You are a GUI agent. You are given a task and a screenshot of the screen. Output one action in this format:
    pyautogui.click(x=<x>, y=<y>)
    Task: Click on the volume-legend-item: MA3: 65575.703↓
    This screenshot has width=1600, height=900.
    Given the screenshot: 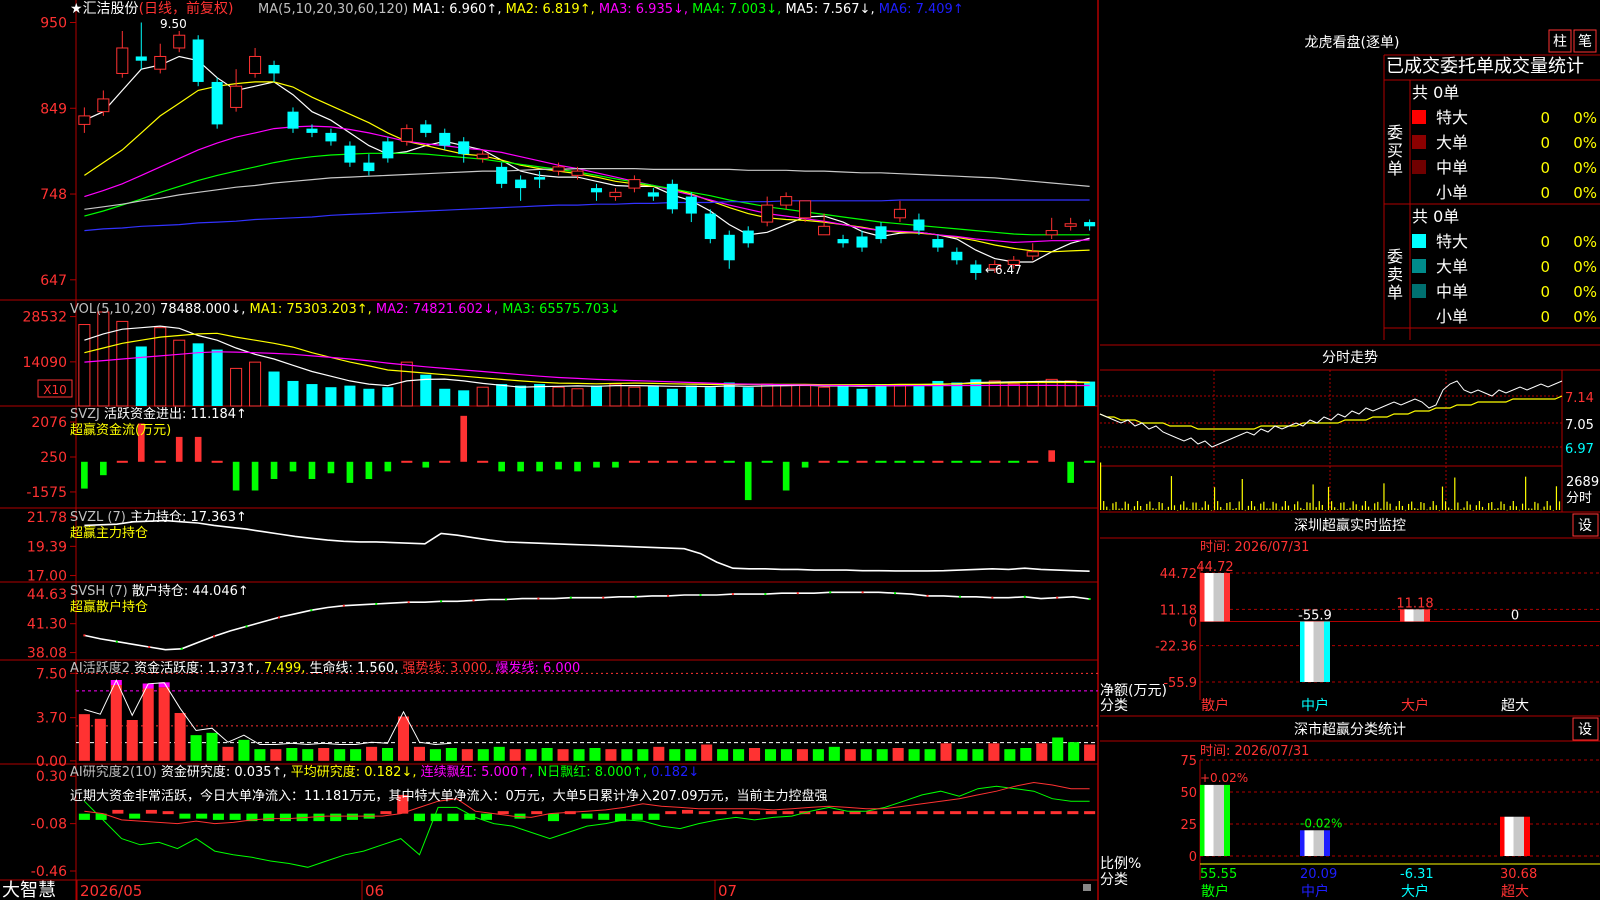 What is the action you would take?
    pyautogui.click(x=561, y=309)
    